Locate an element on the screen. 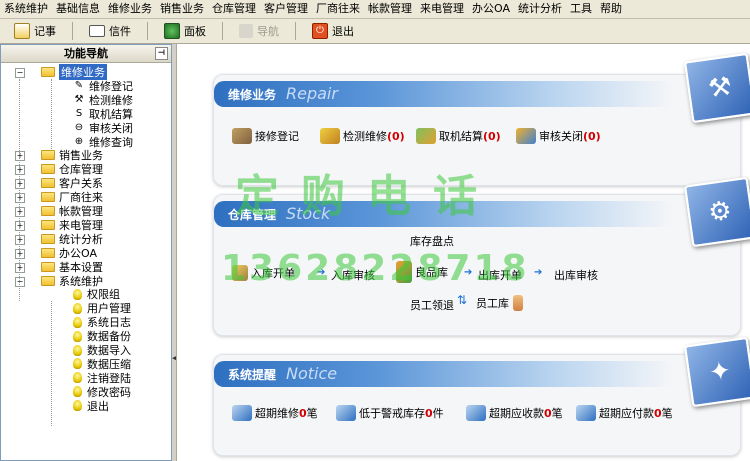 The width and height of the screenshot is (750, 461). overdue-receivable-link: 超期应收款 0 笔 is located at coordinates (514, 413).